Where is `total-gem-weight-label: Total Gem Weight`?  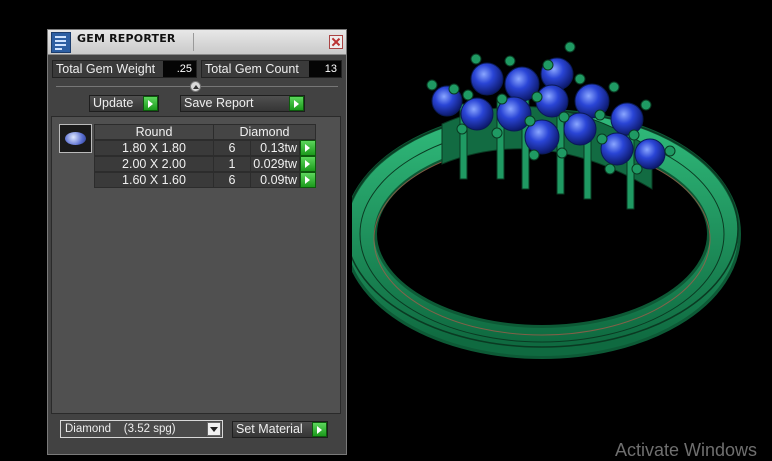
total-gem-weight-label: Total Gem Weight is located at coordinates (110, 69).